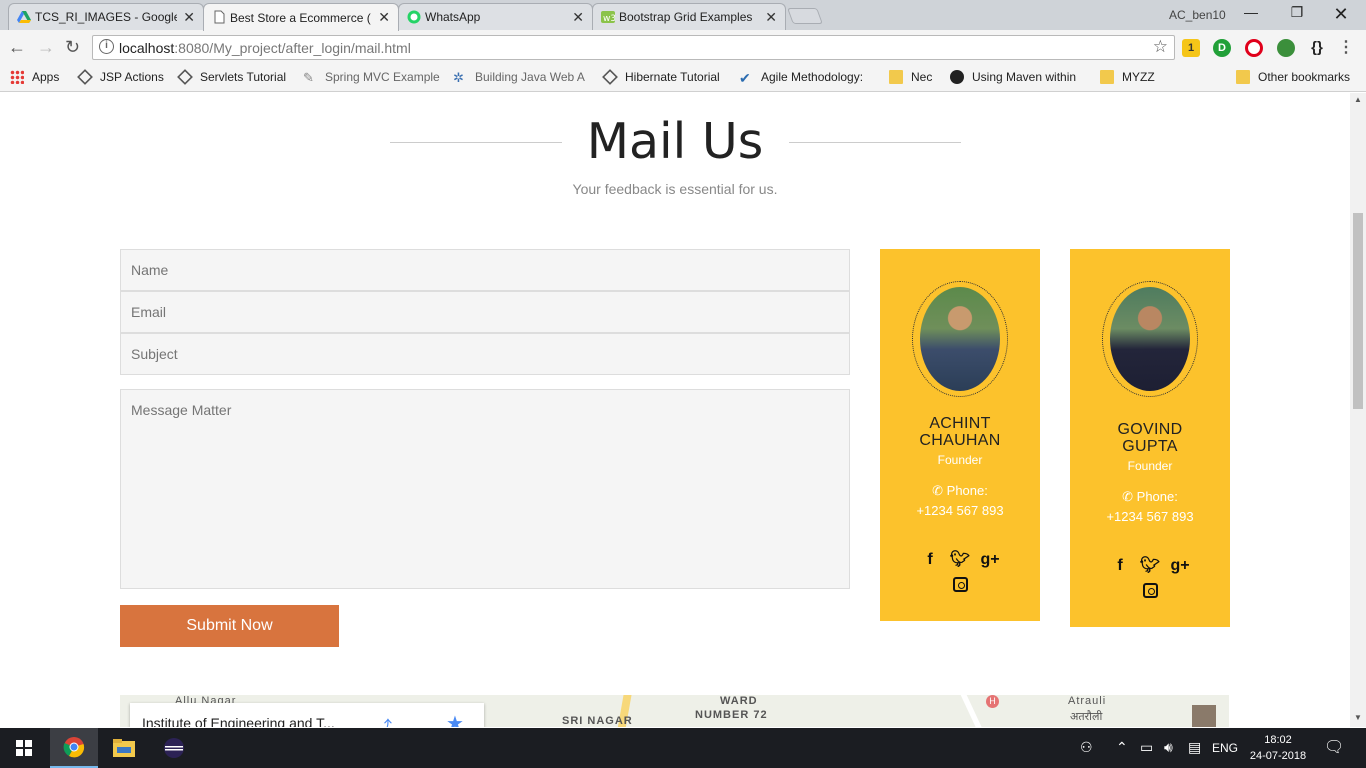 This screenshot has height=768, width=1366. Describe the element at coordinates (17, 77) in the screenshot. I see `apps-grid-icon` at that location.